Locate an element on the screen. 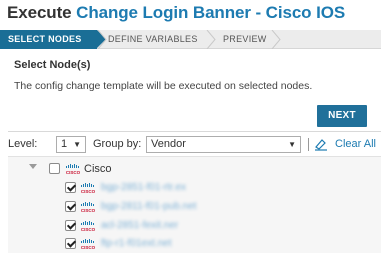 The width and height of the screenshot is (381, 253). wizard-steps: SELECT NODES DEFINE VARIABLES PREVIEW is located at coordinates (190, 39).